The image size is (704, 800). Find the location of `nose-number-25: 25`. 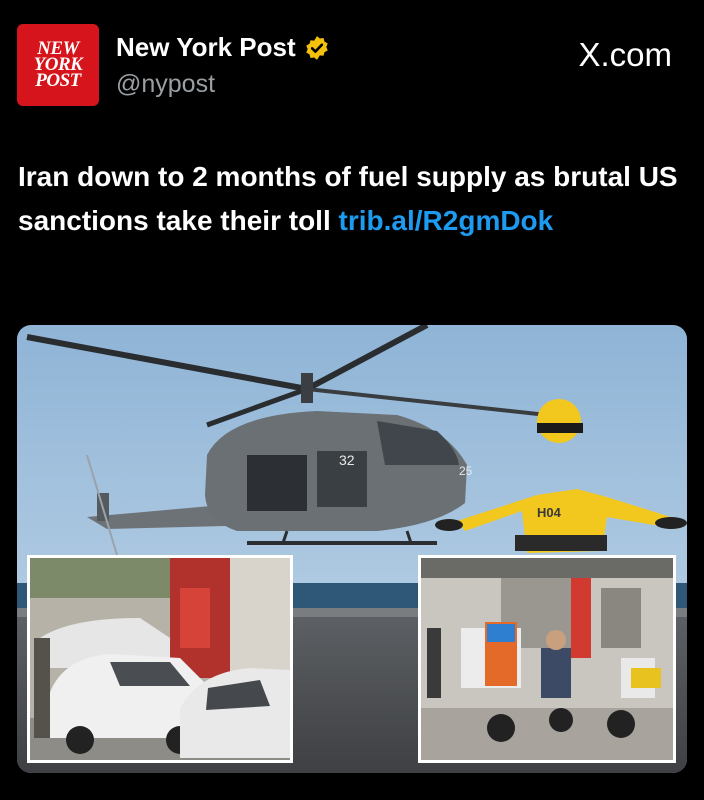

nose-number-25: 25 is located at coordinates (466, 471).